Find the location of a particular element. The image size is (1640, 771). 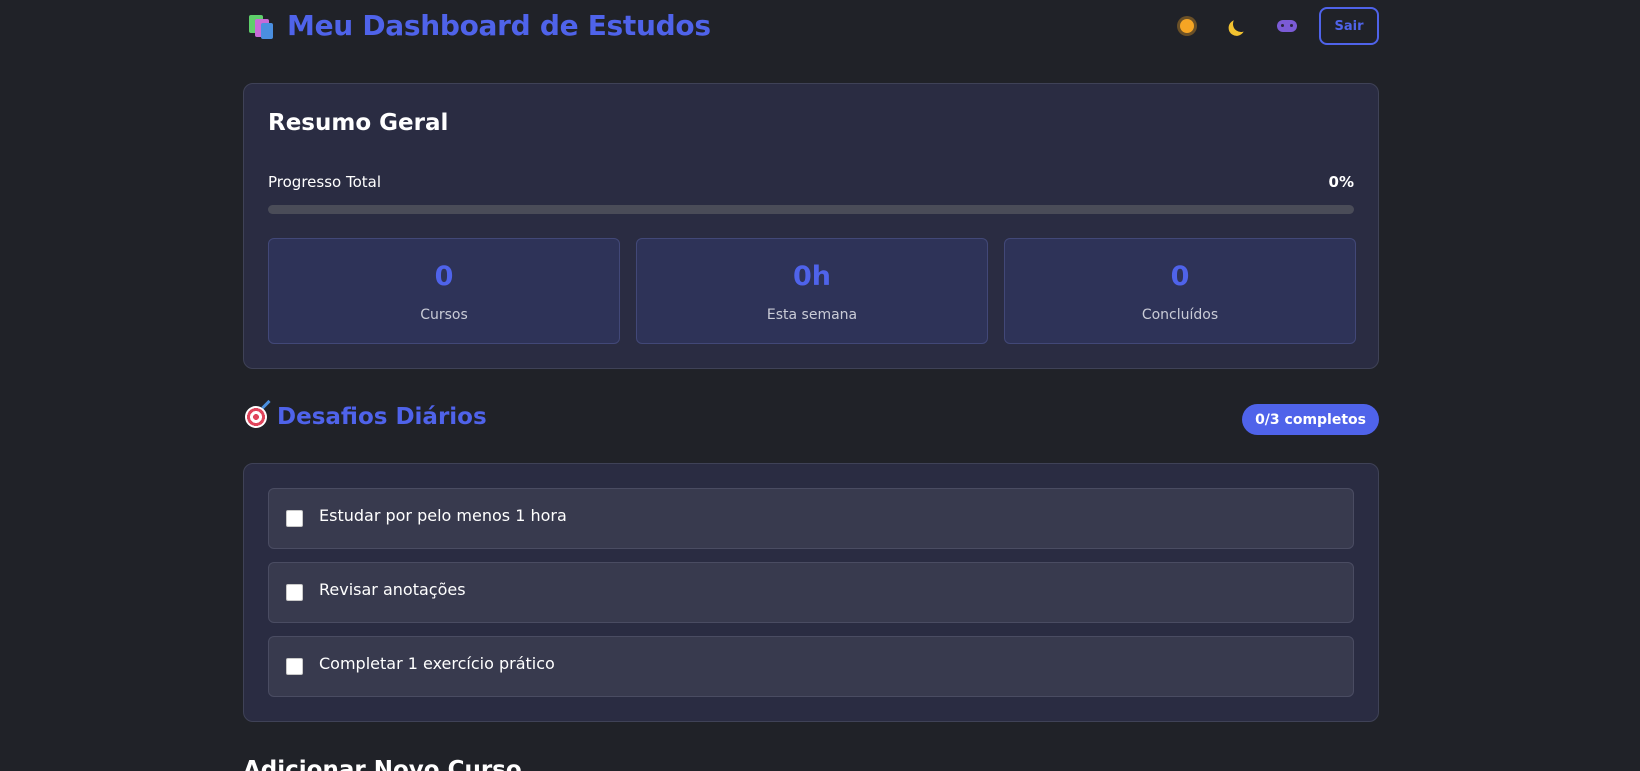

light-theme-button is located at coordinates (1187, 26).